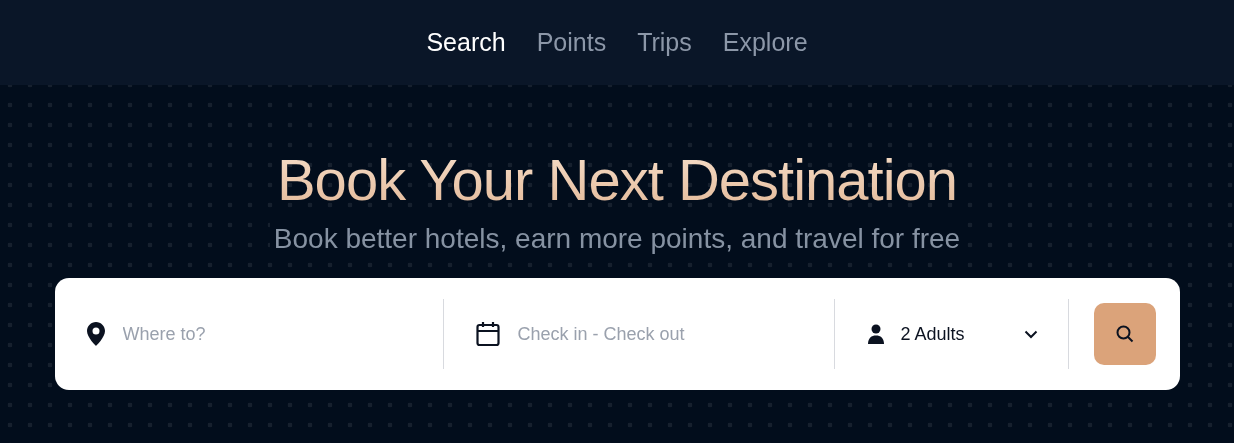 This screenshot has height=443, width=1234. I want to click on guests-dropdown: 2 Adults, so click(951, 334).